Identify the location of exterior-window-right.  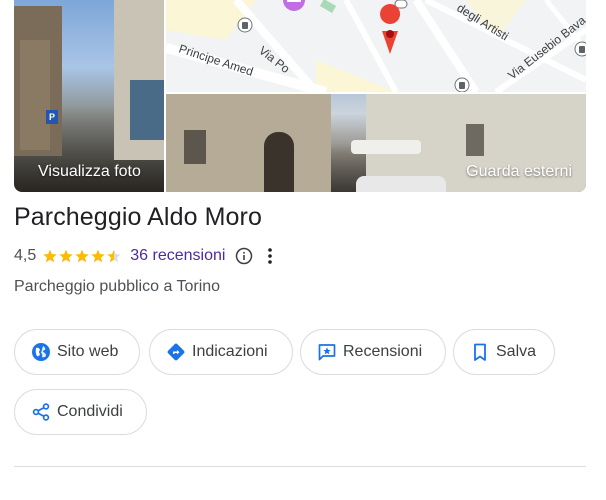
(475, 140).